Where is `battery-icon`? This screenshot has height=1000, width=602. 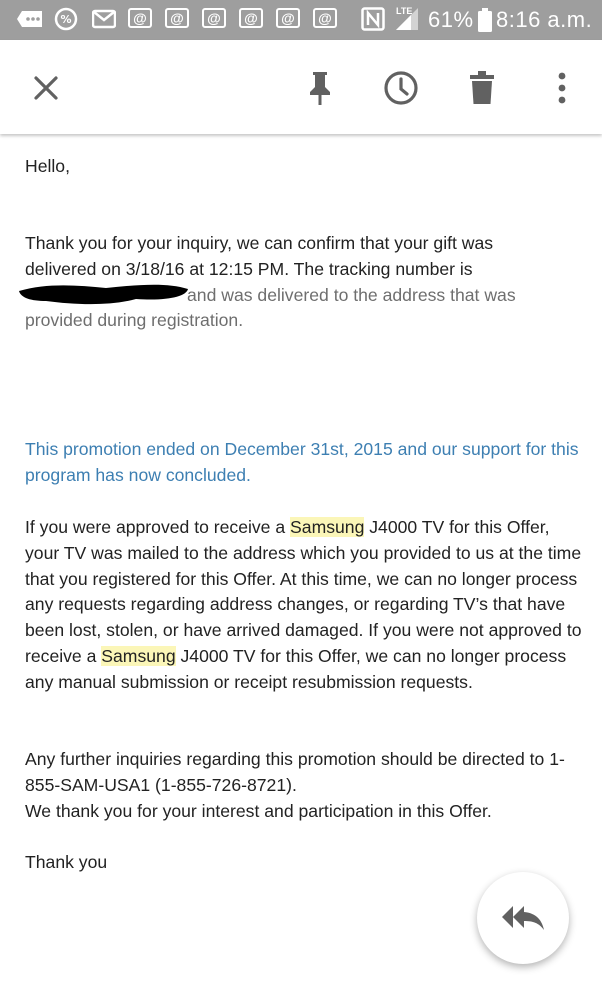
battery-icon is located at coordinates (485, 20).